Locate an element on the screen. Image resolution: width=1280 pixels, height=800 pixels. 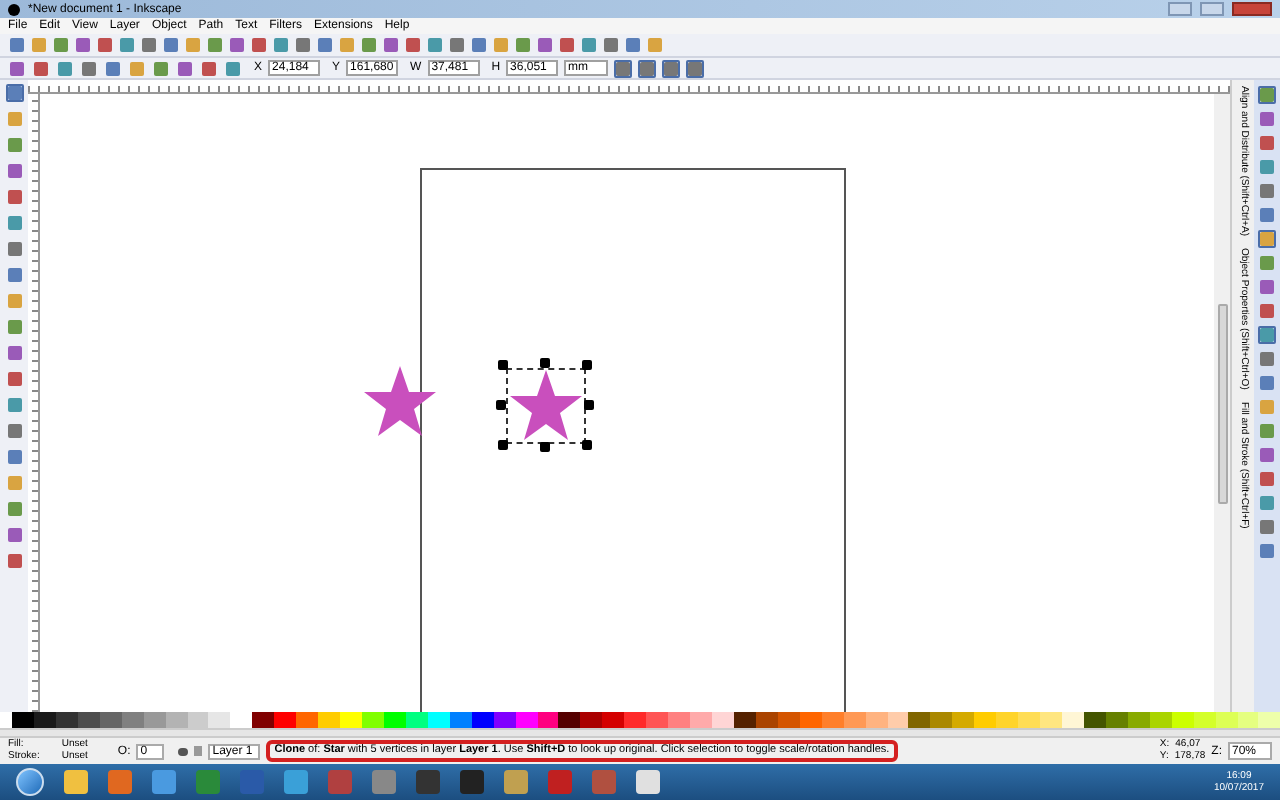
start-button is located at coordinates (30, 782).